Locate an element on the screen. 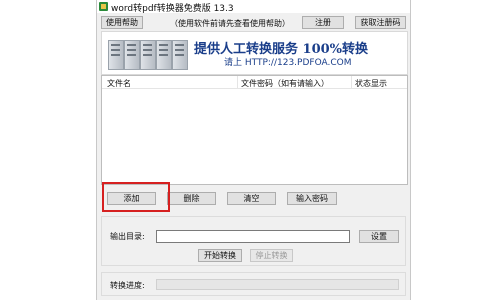  app-logo-icon is located at coordinates (103, 6).